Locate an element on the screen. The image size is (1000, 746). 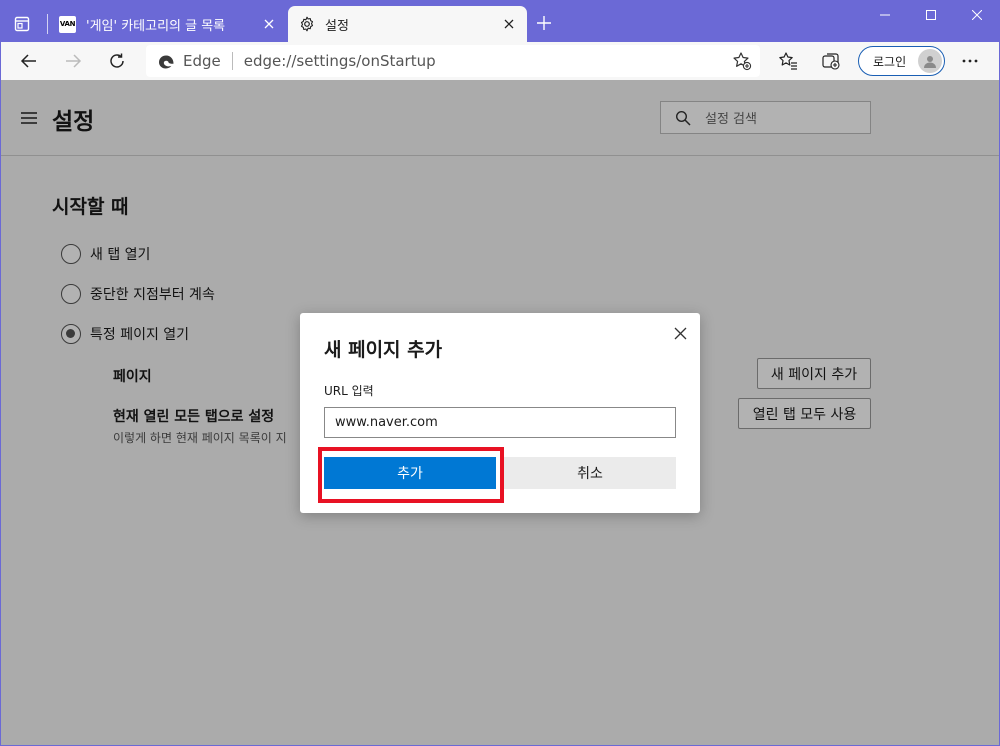
collections-icon is located at coordinates (831, 61).